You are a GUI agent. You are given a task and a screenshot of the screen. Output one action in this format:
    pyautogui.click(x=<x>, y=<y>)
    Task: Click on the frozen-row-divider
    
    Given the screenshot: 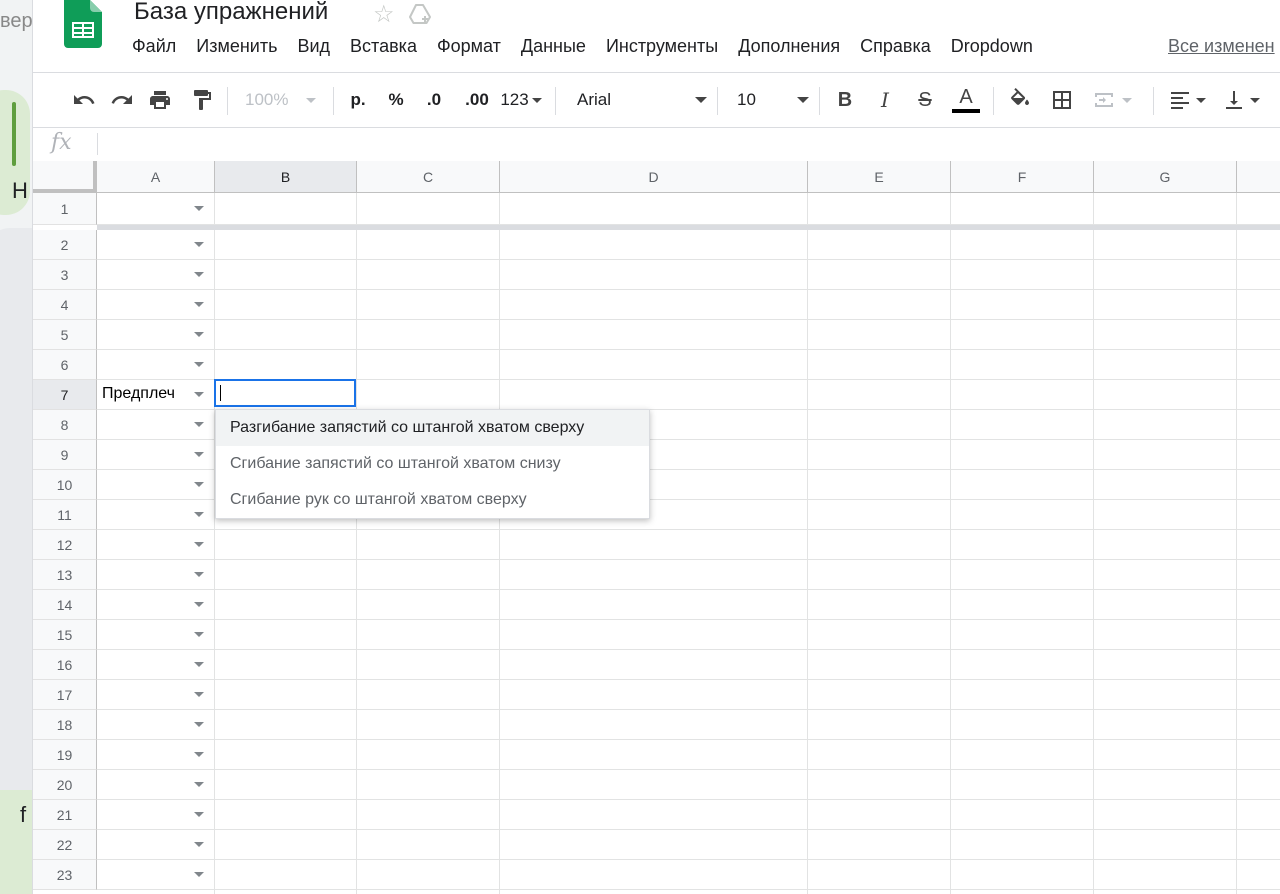 What is the action you would take?
    pyautogui.click(x=688, y=227)
    